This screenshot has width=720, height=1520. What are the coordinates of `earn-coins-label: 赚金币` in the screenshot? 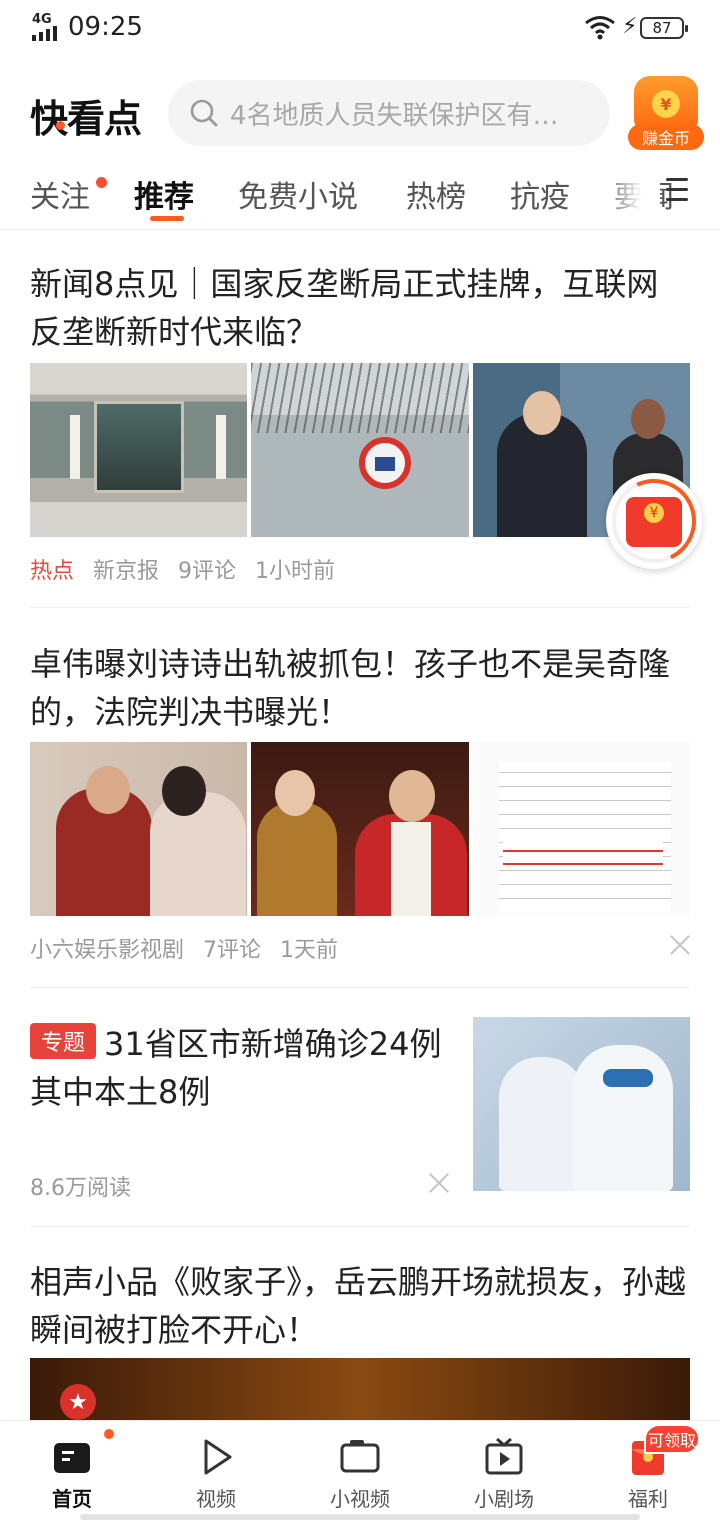 It's located at (666, 137).